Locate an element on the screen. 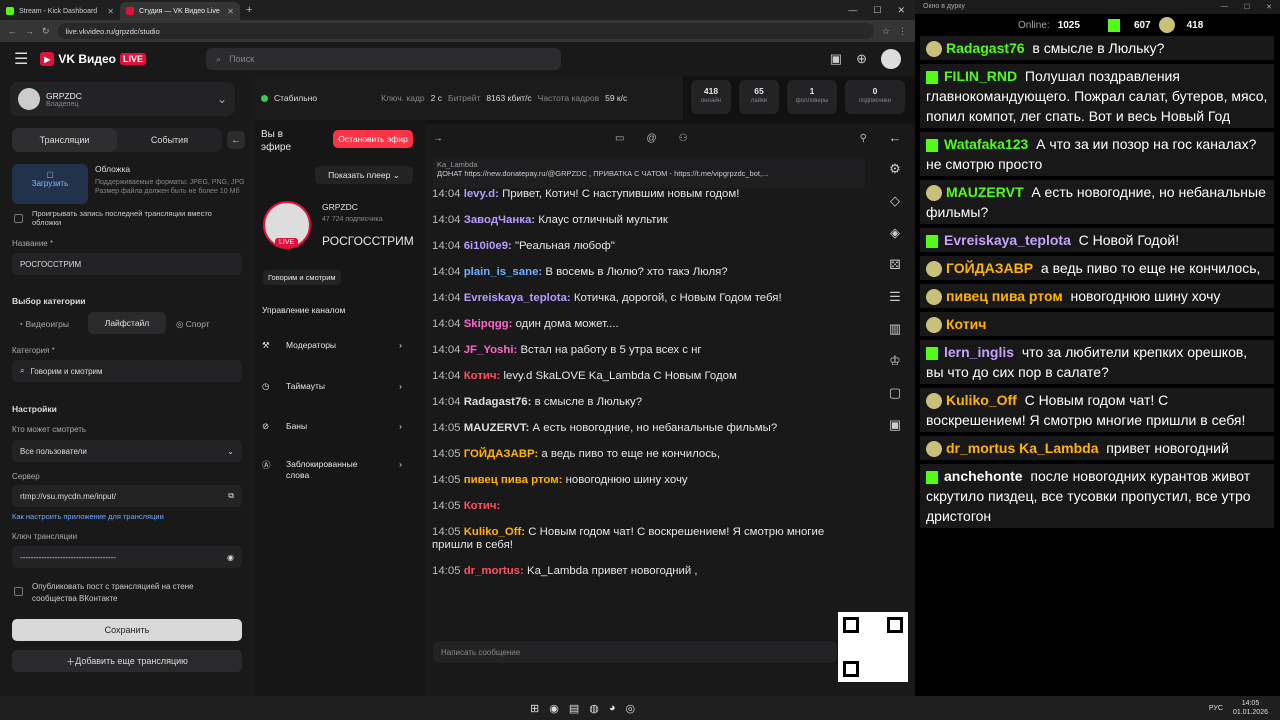 The image size is (1280, 720). publish-post-checkbox is located at coordinates (18, 591).